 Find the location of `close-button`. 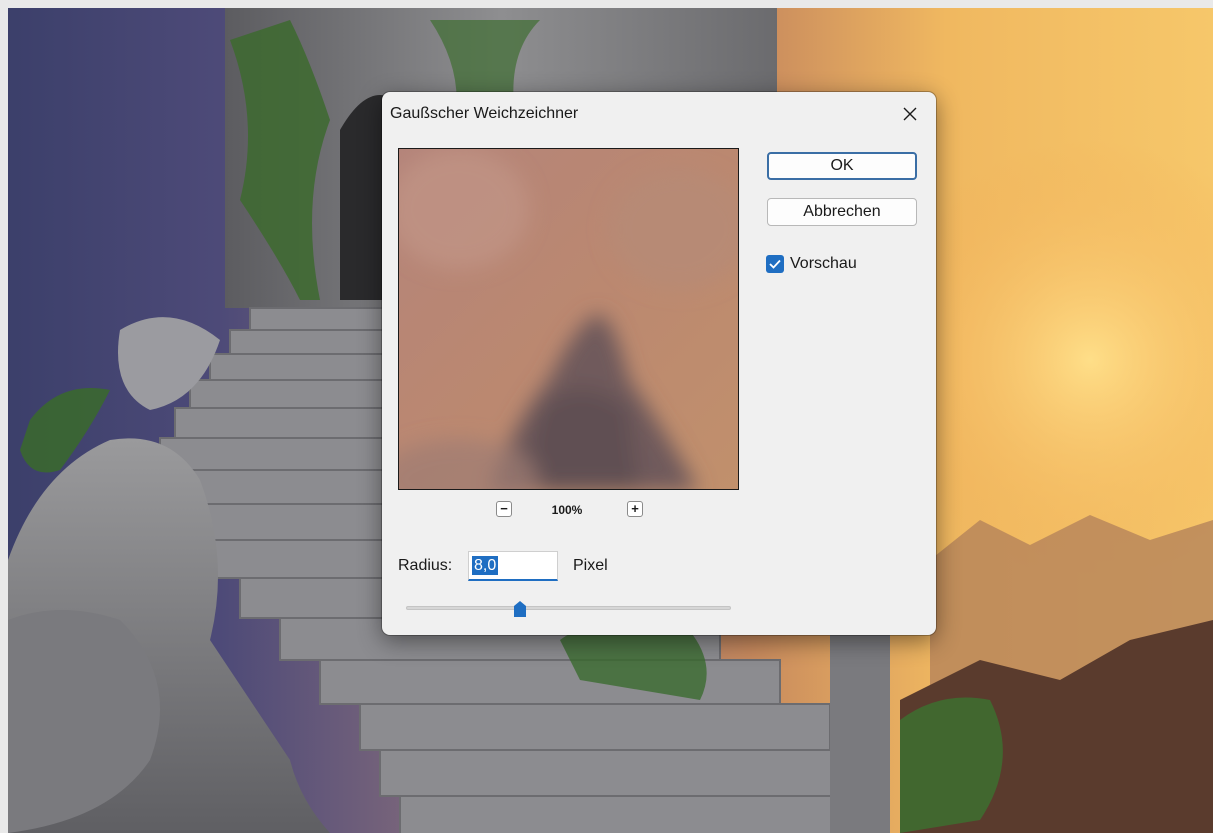

close-button is located at coordinates (910, 114).